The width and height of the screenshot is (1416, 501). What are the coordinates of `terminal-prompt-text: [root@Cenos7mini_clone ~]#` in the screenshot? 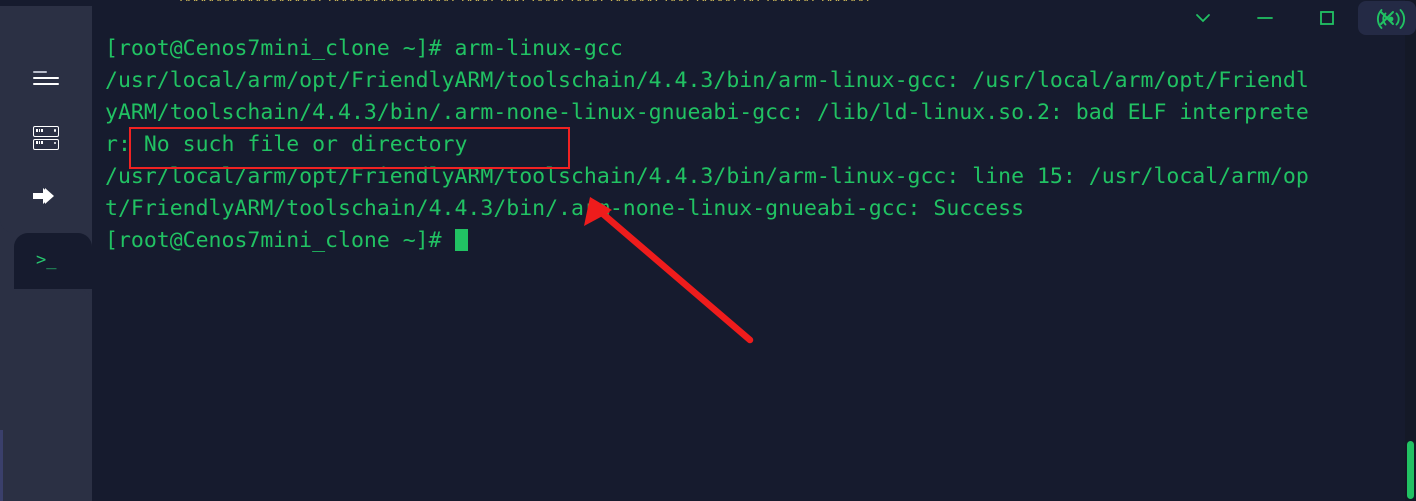 It's located at (280, 240).